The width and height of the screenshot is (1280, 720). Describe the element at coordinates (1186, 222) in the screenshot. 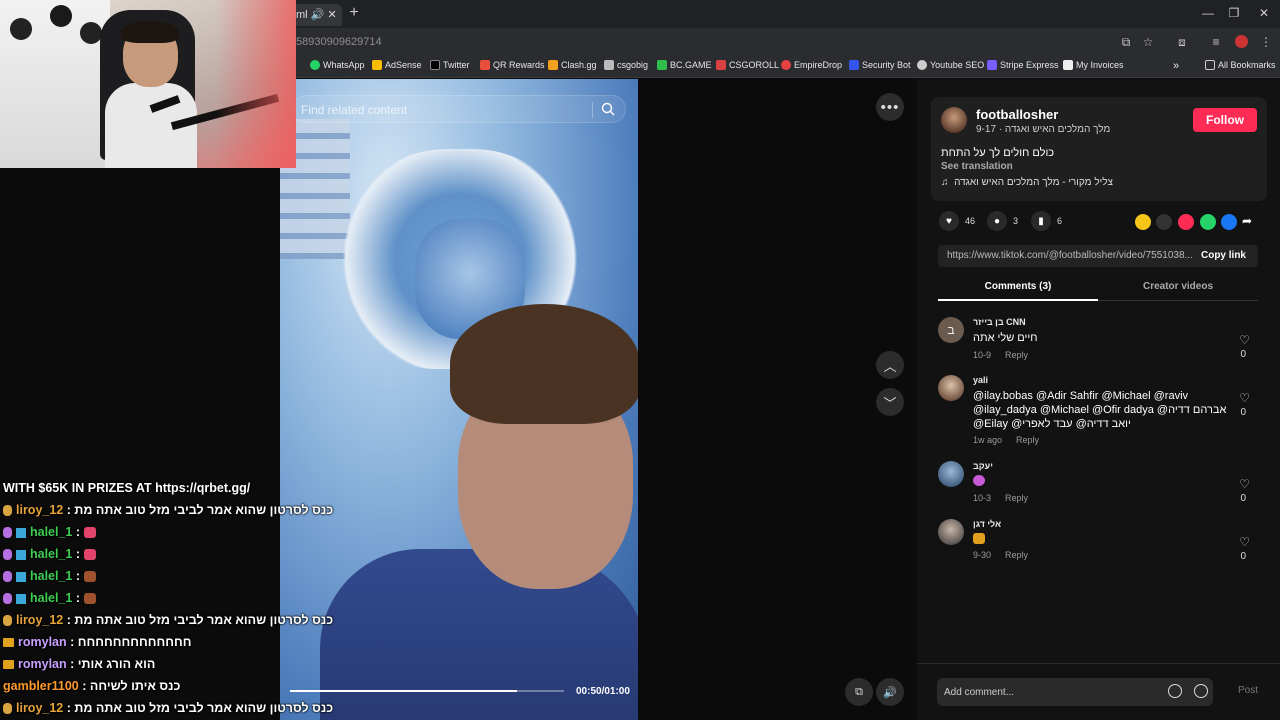

I see `send-icon` at that location.